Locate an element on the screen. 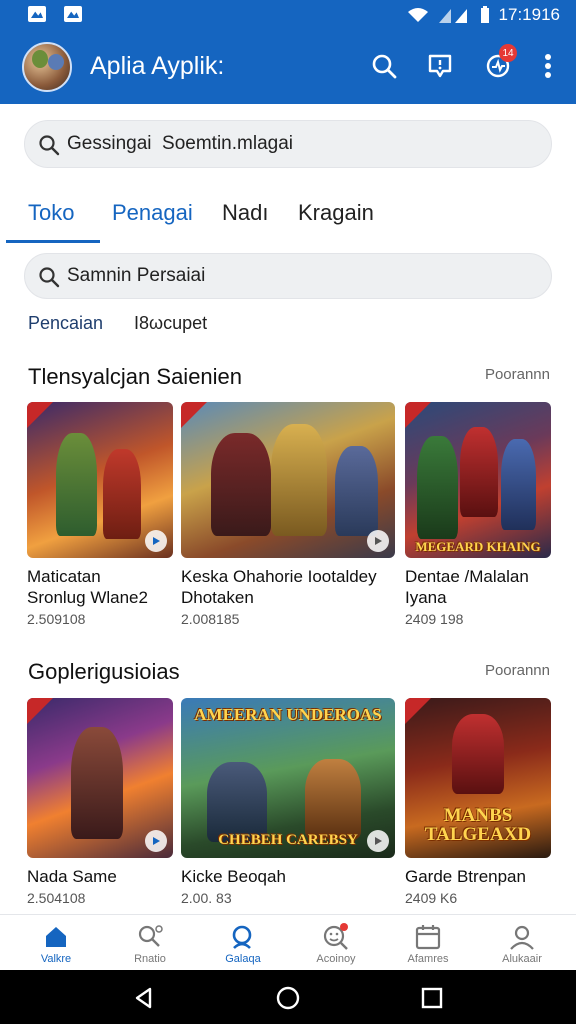 Image resolution: width=576 pixels, height=1024 pixels. notifications-button: 14 is located at coordinates (499, 63).